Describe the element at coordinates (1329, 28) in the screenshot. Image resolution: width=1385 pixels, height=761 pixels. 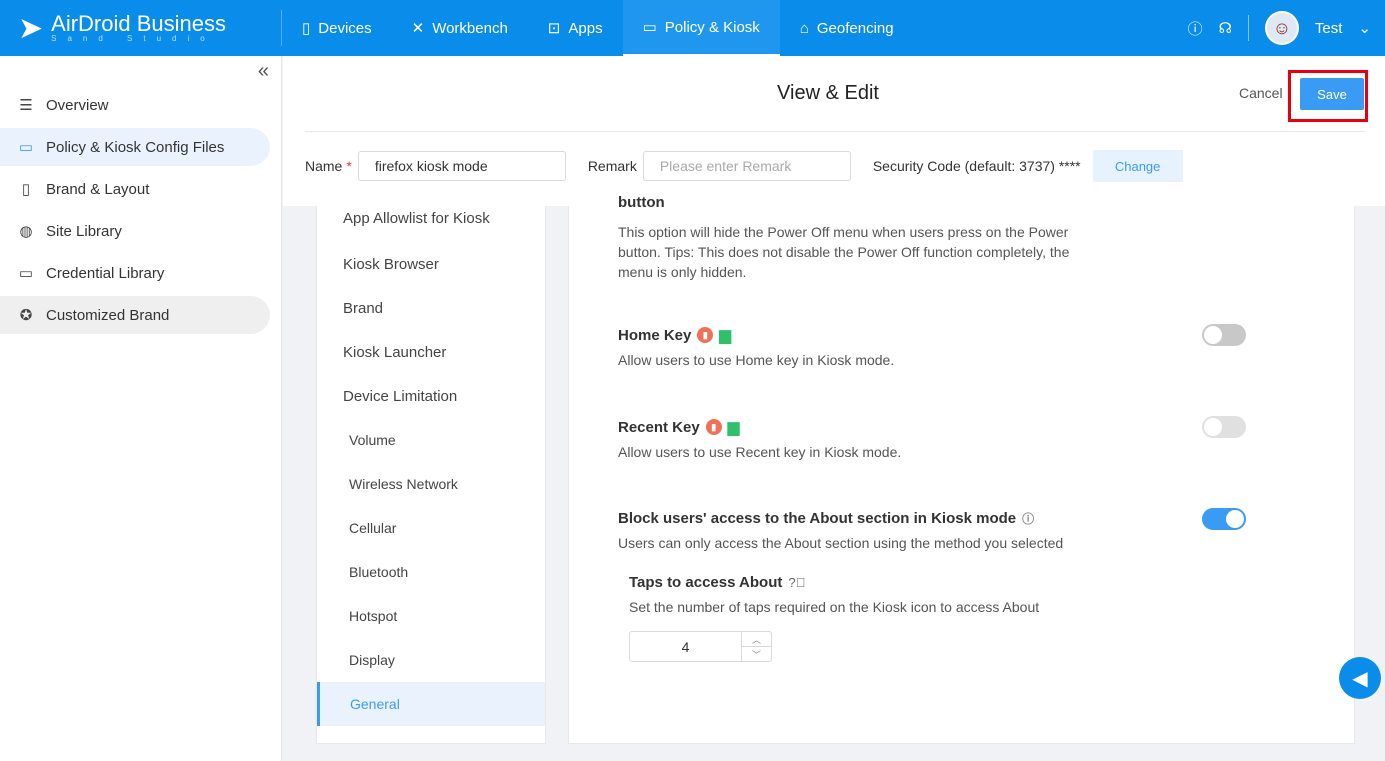
I see `user-name: Test` at that location.